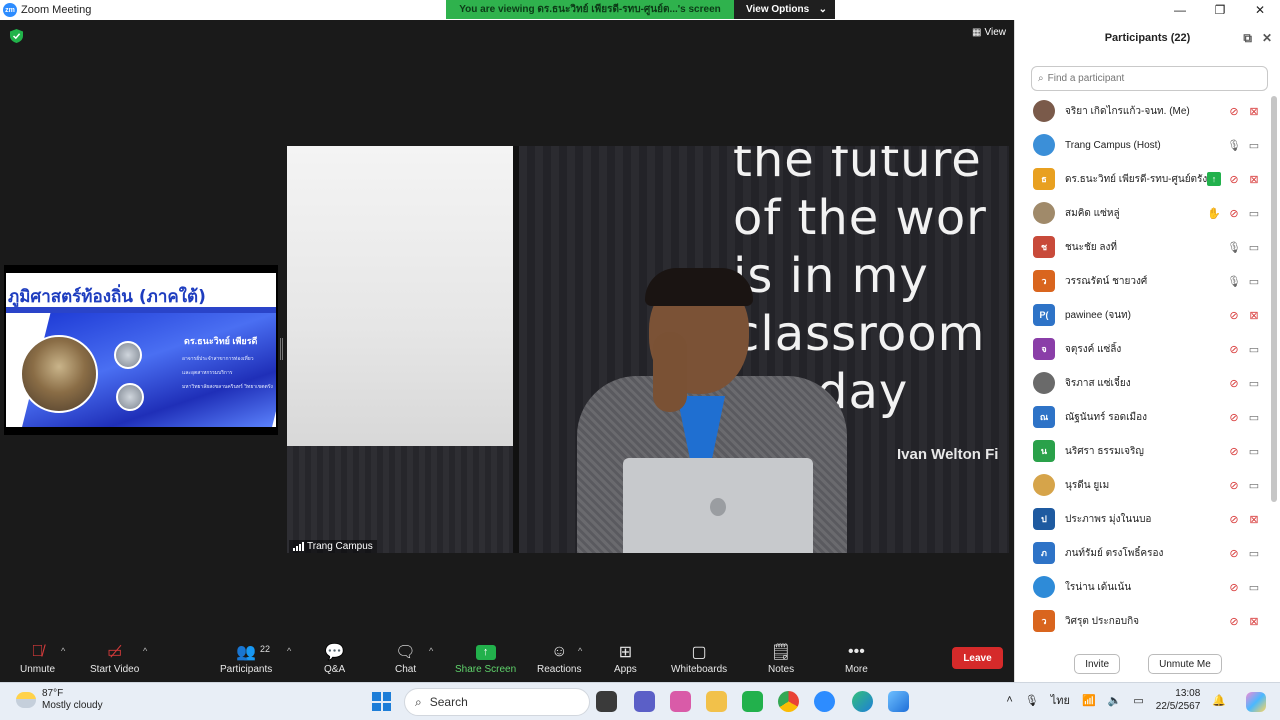  Describe the element at coordinates (1220, 10) in the screenshot. I see `restore-button: ❐` at that location.